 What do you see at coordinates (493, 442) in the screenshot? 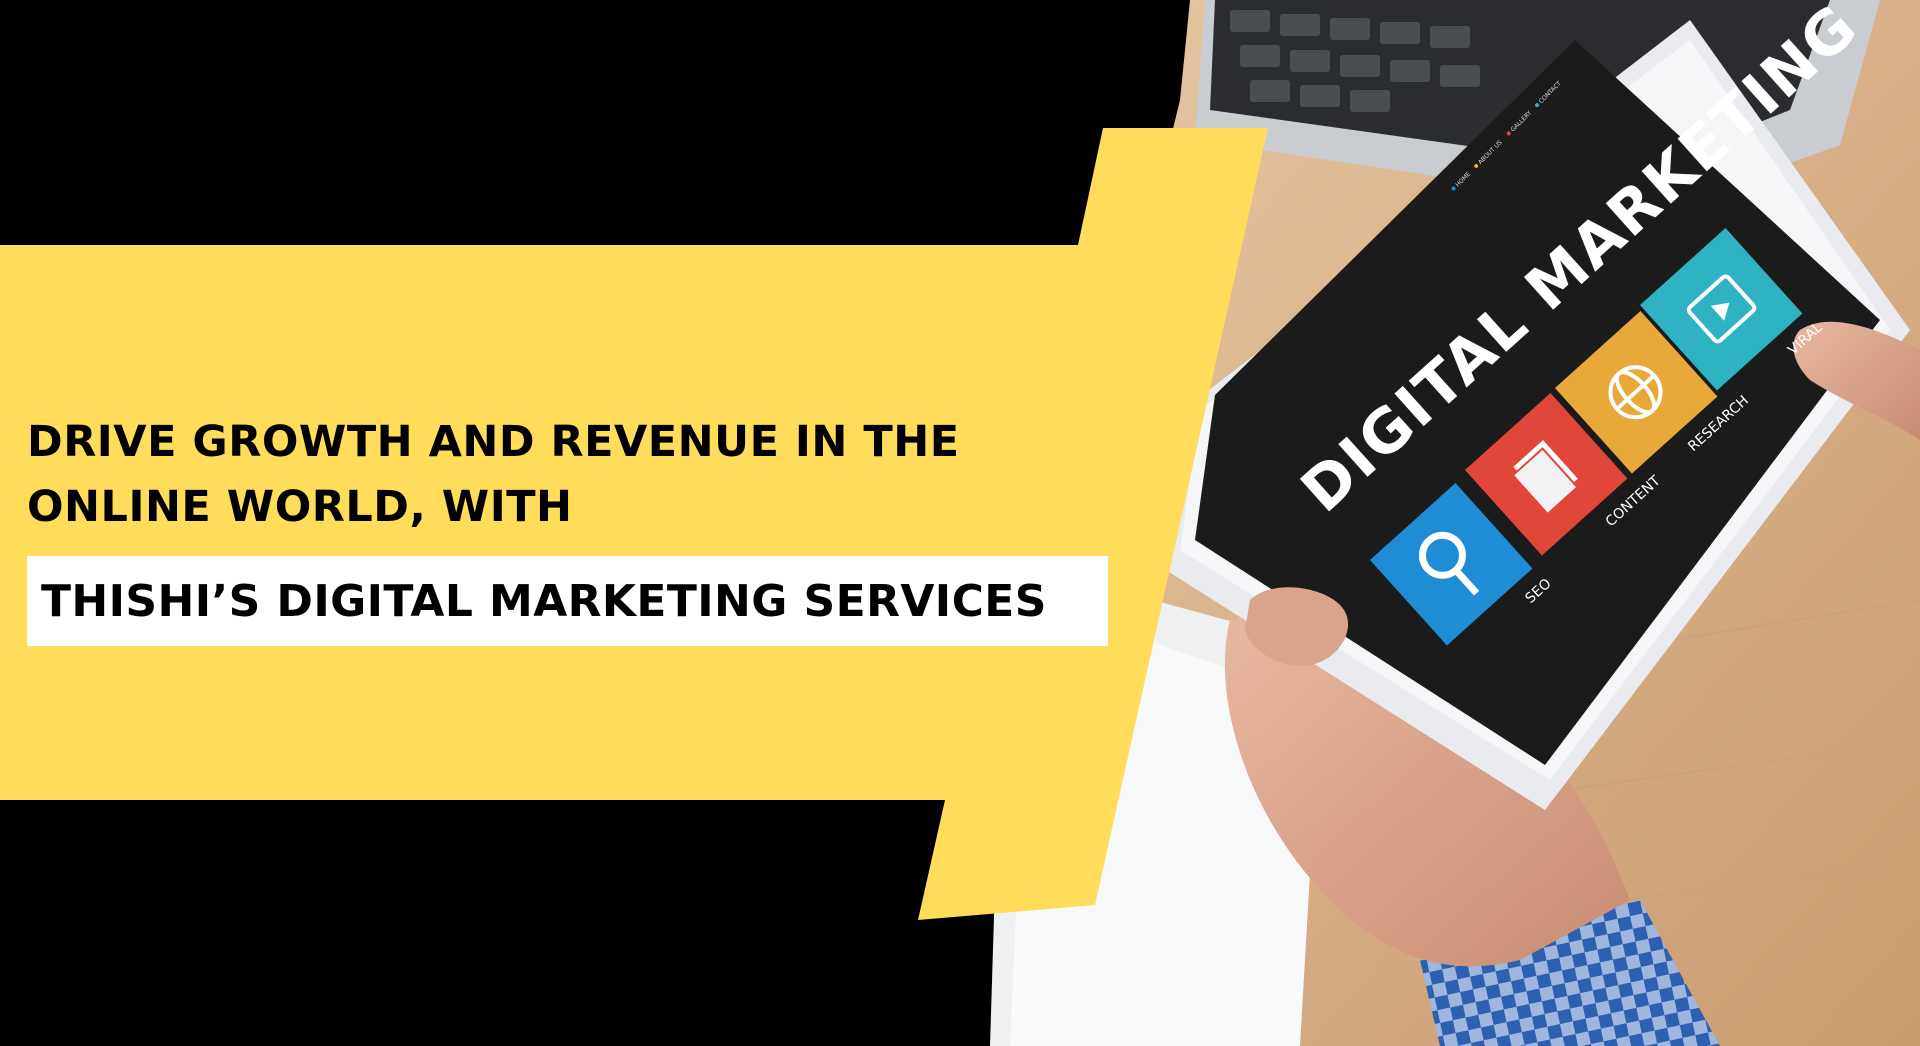
I see `headline-line-1: DRIVE GROWTH AND REVENUE IN THE` at bounding box center [493, 442].